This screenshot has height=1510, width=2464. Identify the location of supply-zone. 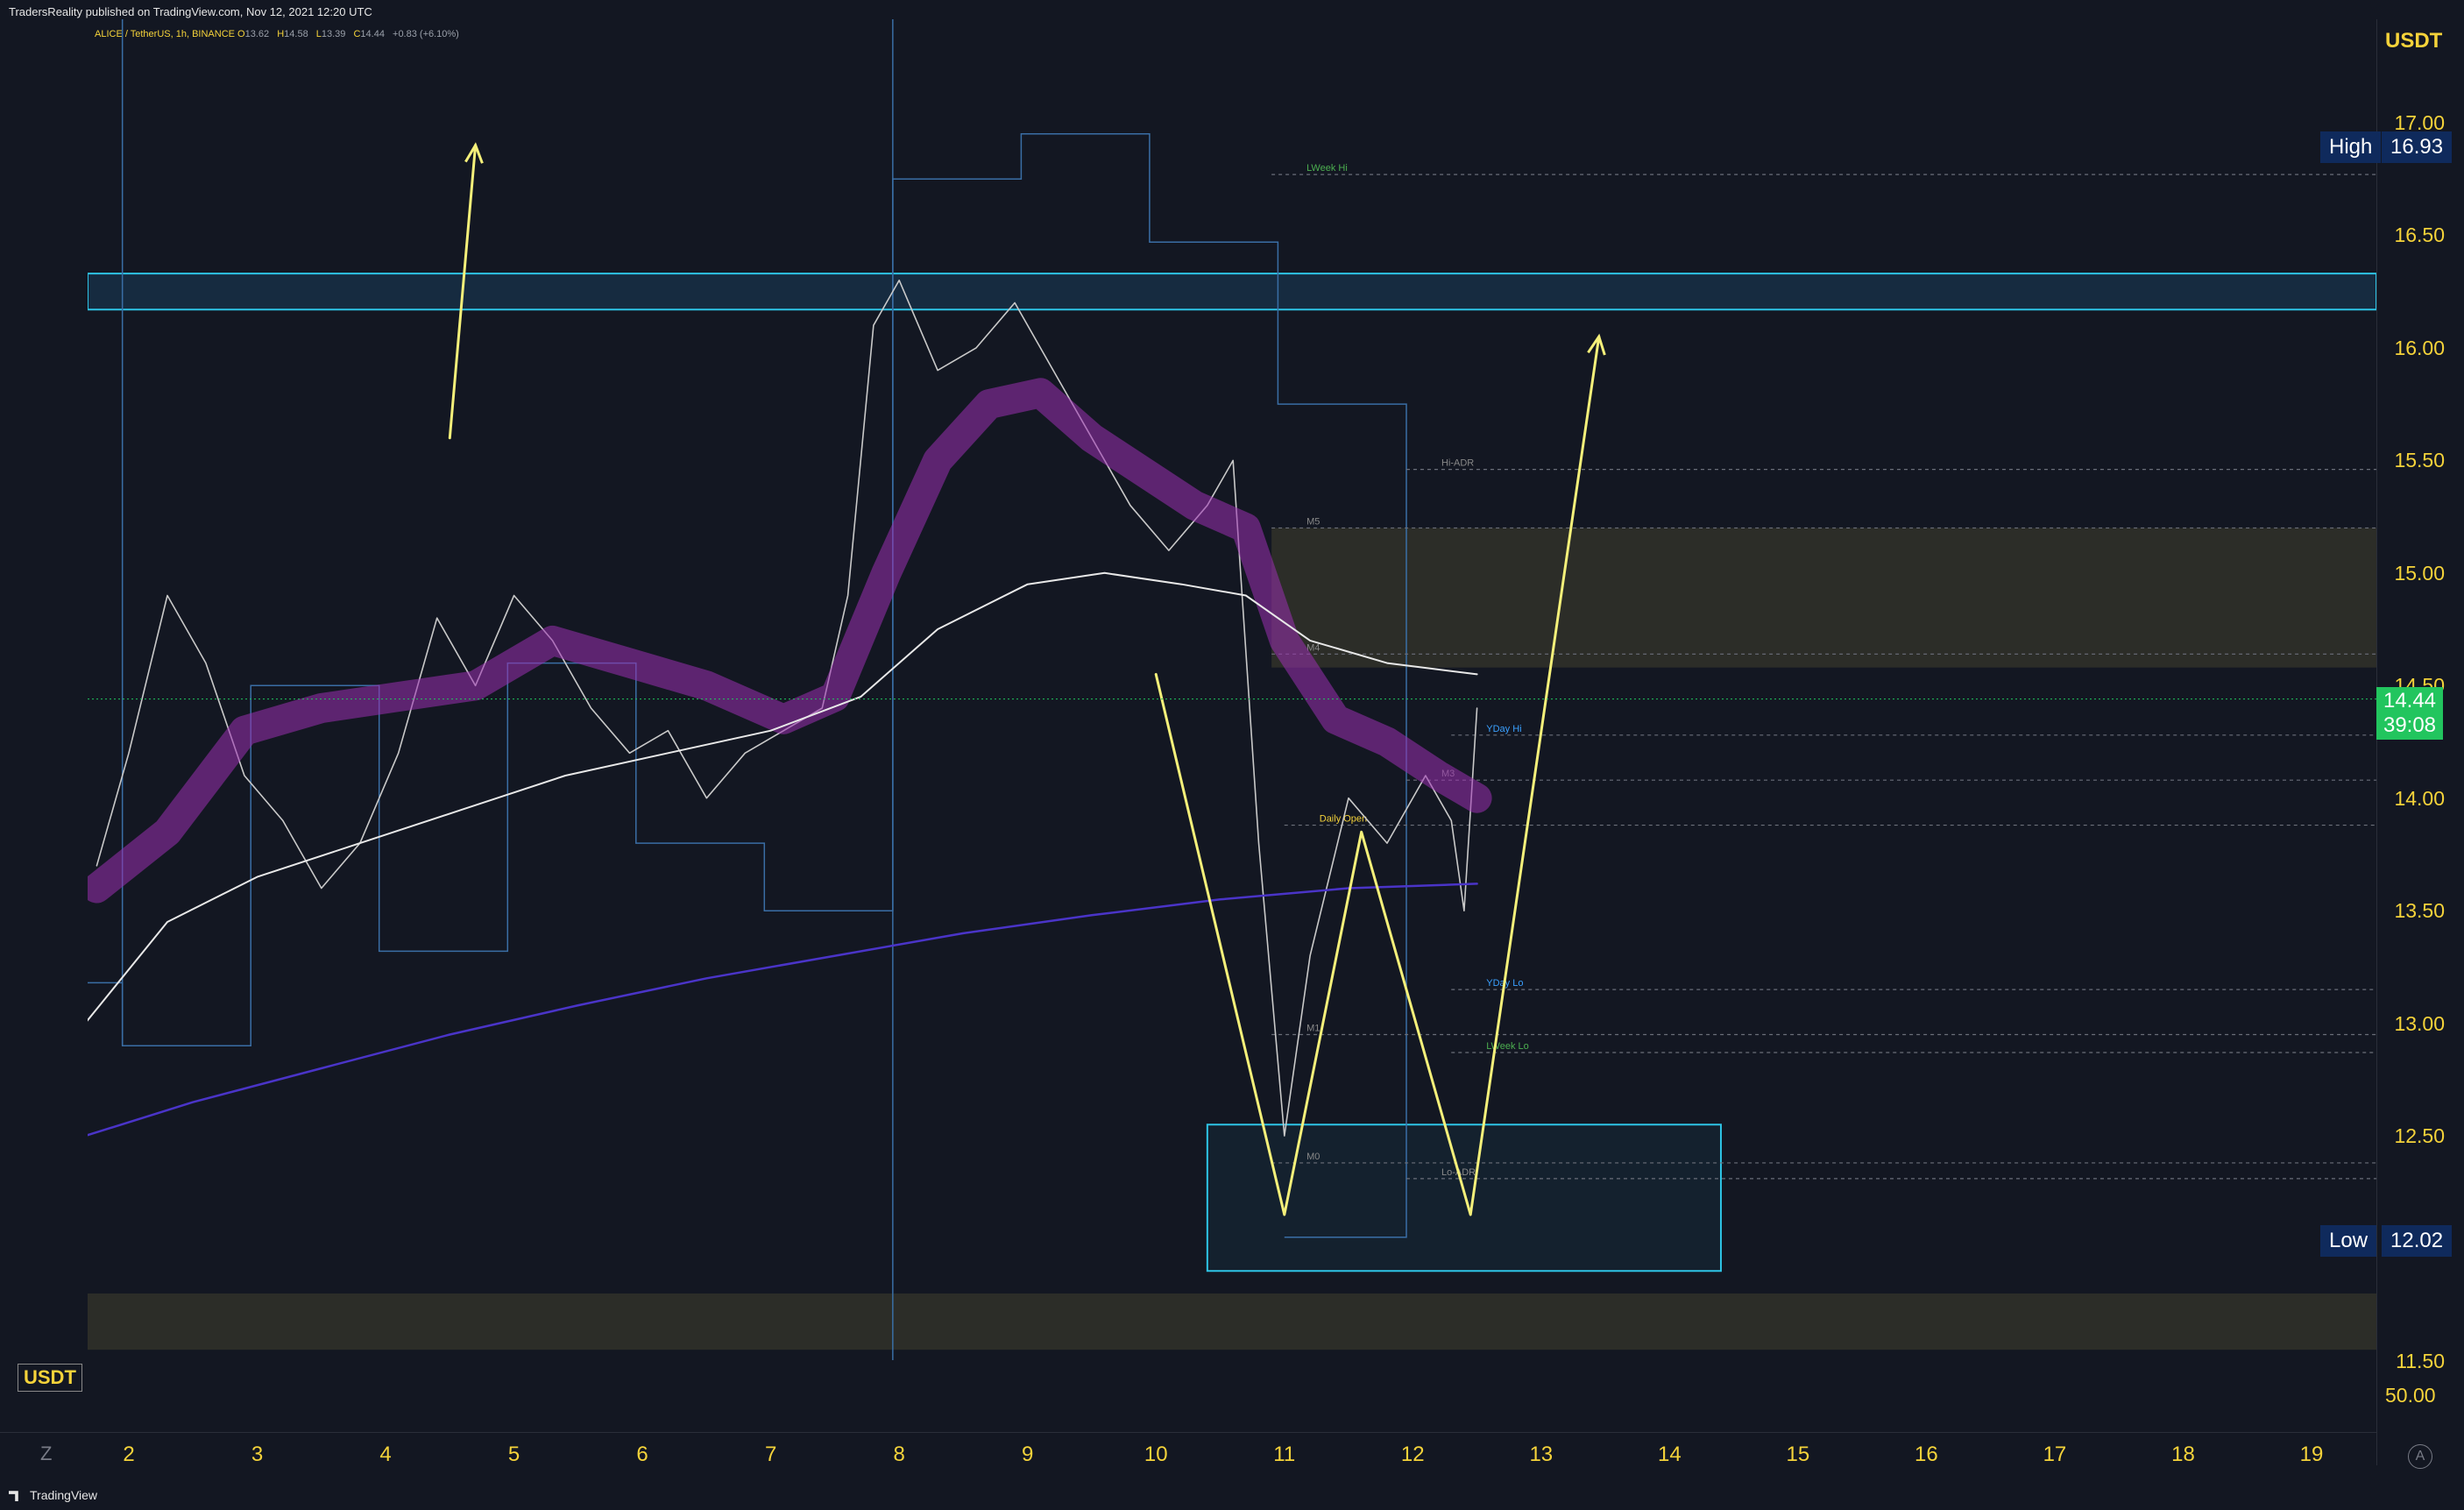
(1823, 598).